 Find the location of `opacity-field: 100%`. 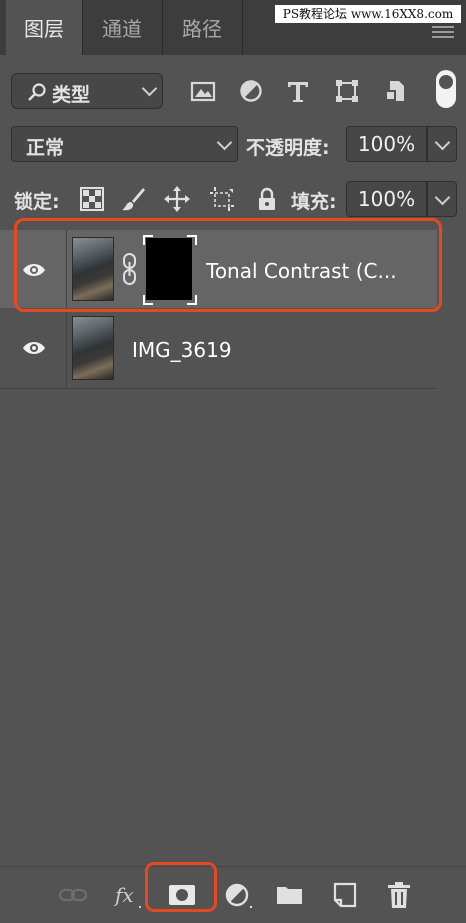

opacity-field: 100% is located at coordinates (386, 144).